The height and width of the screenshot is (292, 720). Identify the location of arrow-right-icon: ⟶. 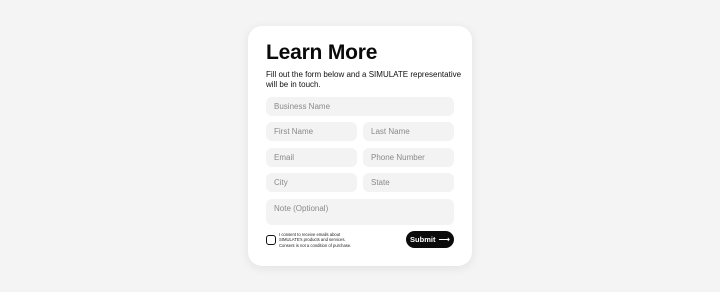
(444, 239).